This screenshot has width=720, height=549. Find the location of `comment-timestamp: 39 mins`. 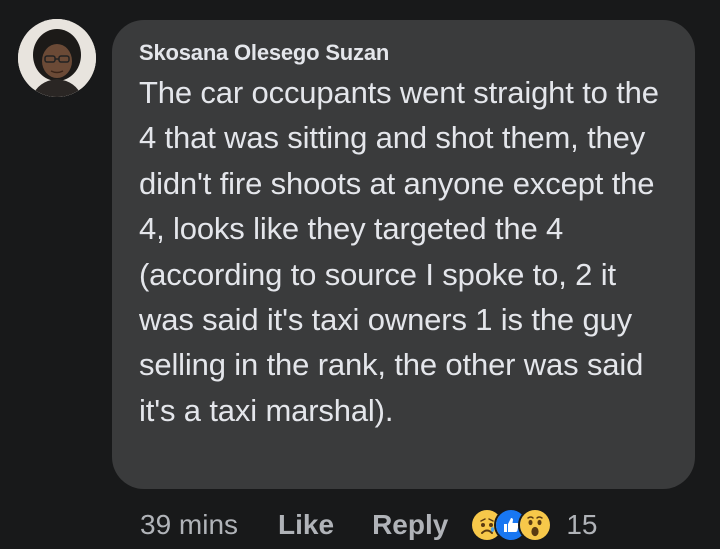

comment-timestamp: 39 mins is located at coordinates (189, 525).